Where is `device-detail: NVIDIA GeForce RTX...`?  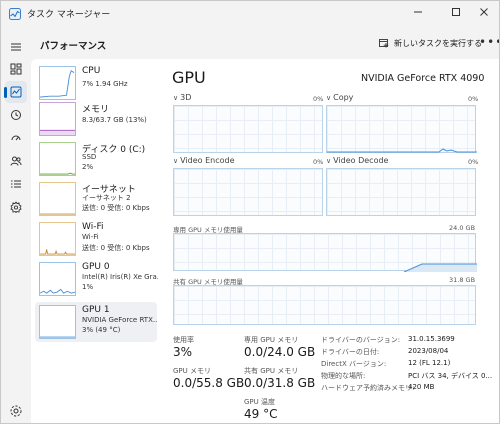 device-detail: NVIDIA GeForce RTX... is located at coordinates (120, 320).